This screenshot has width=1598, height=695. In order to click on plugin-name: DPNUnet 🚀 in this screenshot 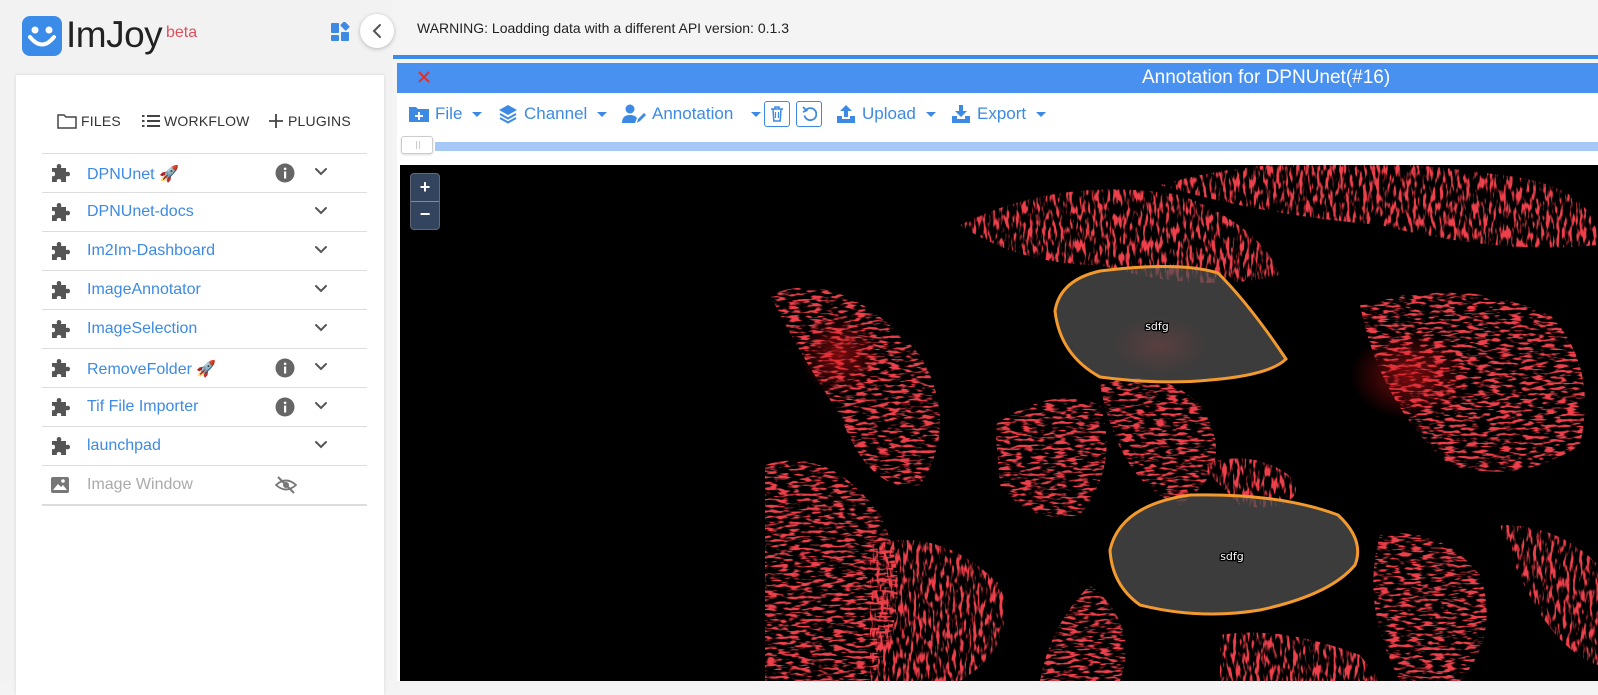, I will do `click(133, 174)`.